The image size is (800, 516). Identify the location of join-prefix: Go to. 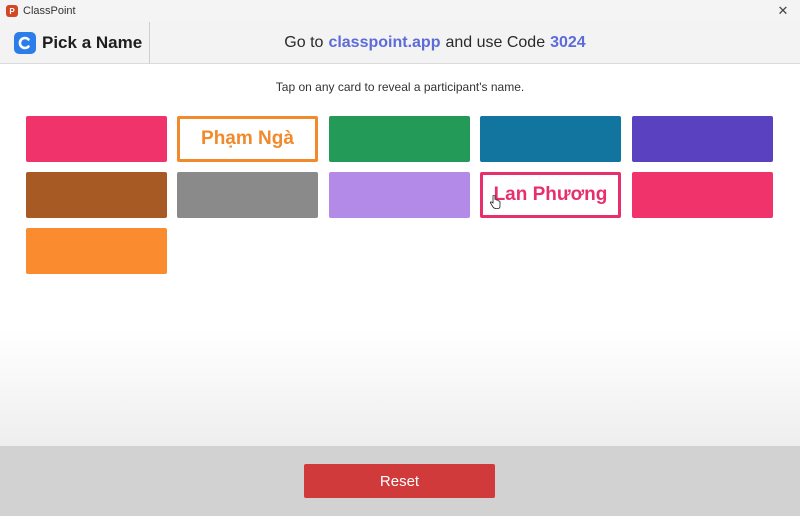
(304, 42).